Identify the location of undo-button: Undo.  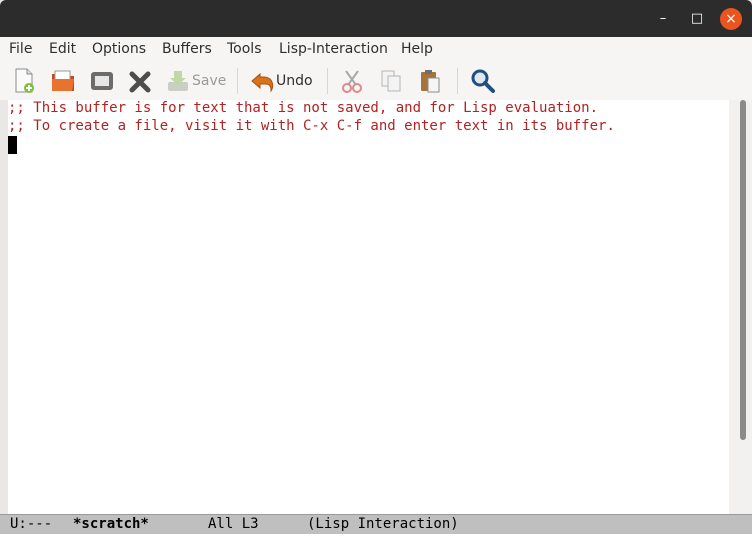
(281, 81).